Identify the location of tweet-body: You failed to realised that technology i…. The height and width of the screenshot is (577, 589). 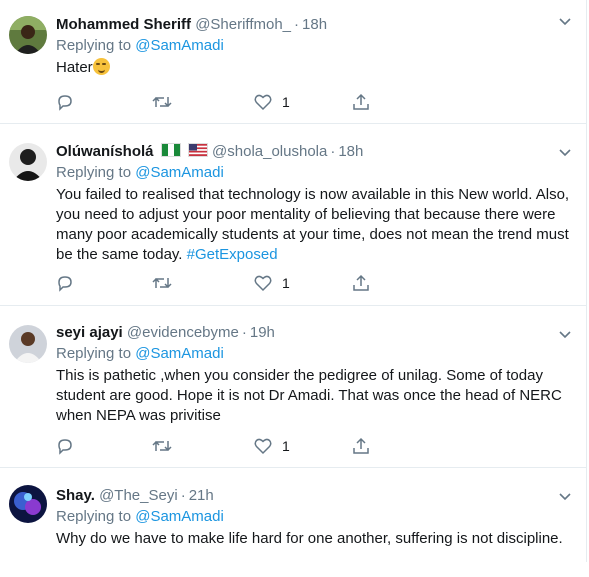
(313, 224).